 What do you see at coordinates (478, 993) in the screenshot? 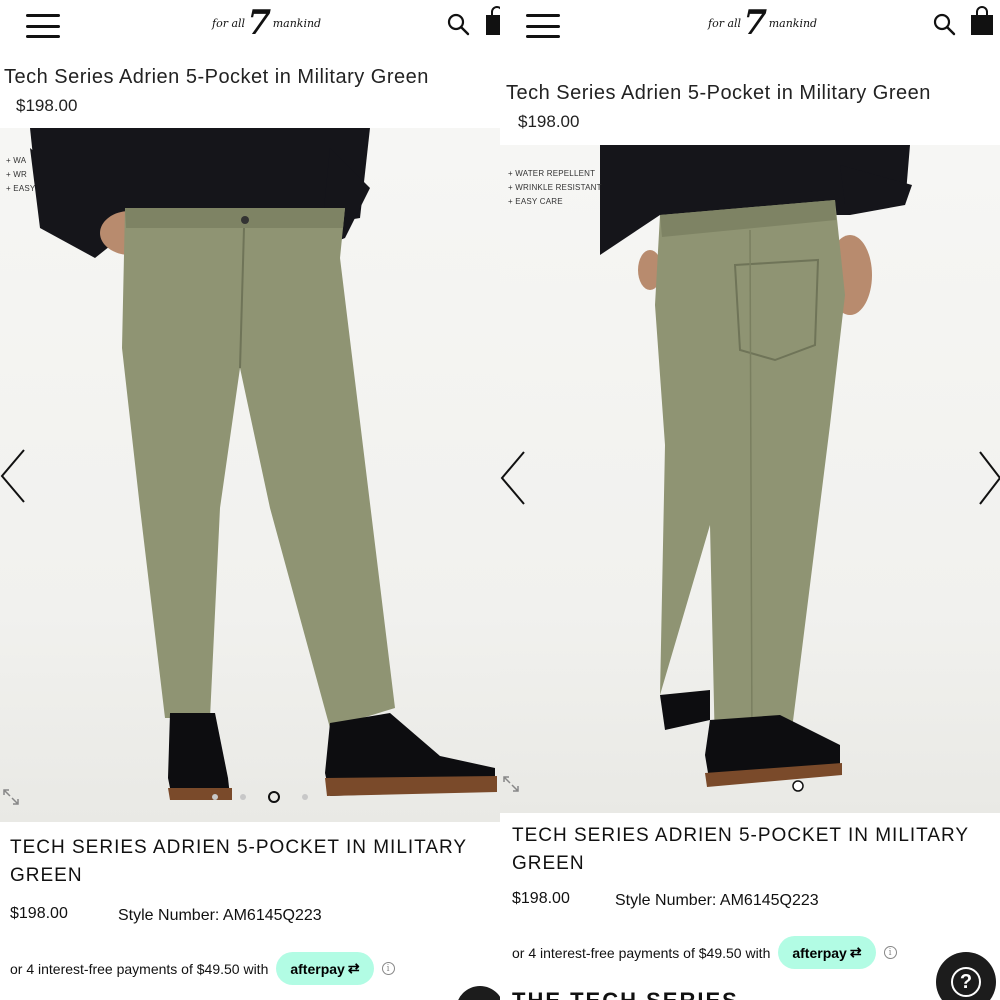
I see `help-button` at bounding box center [478, 993].